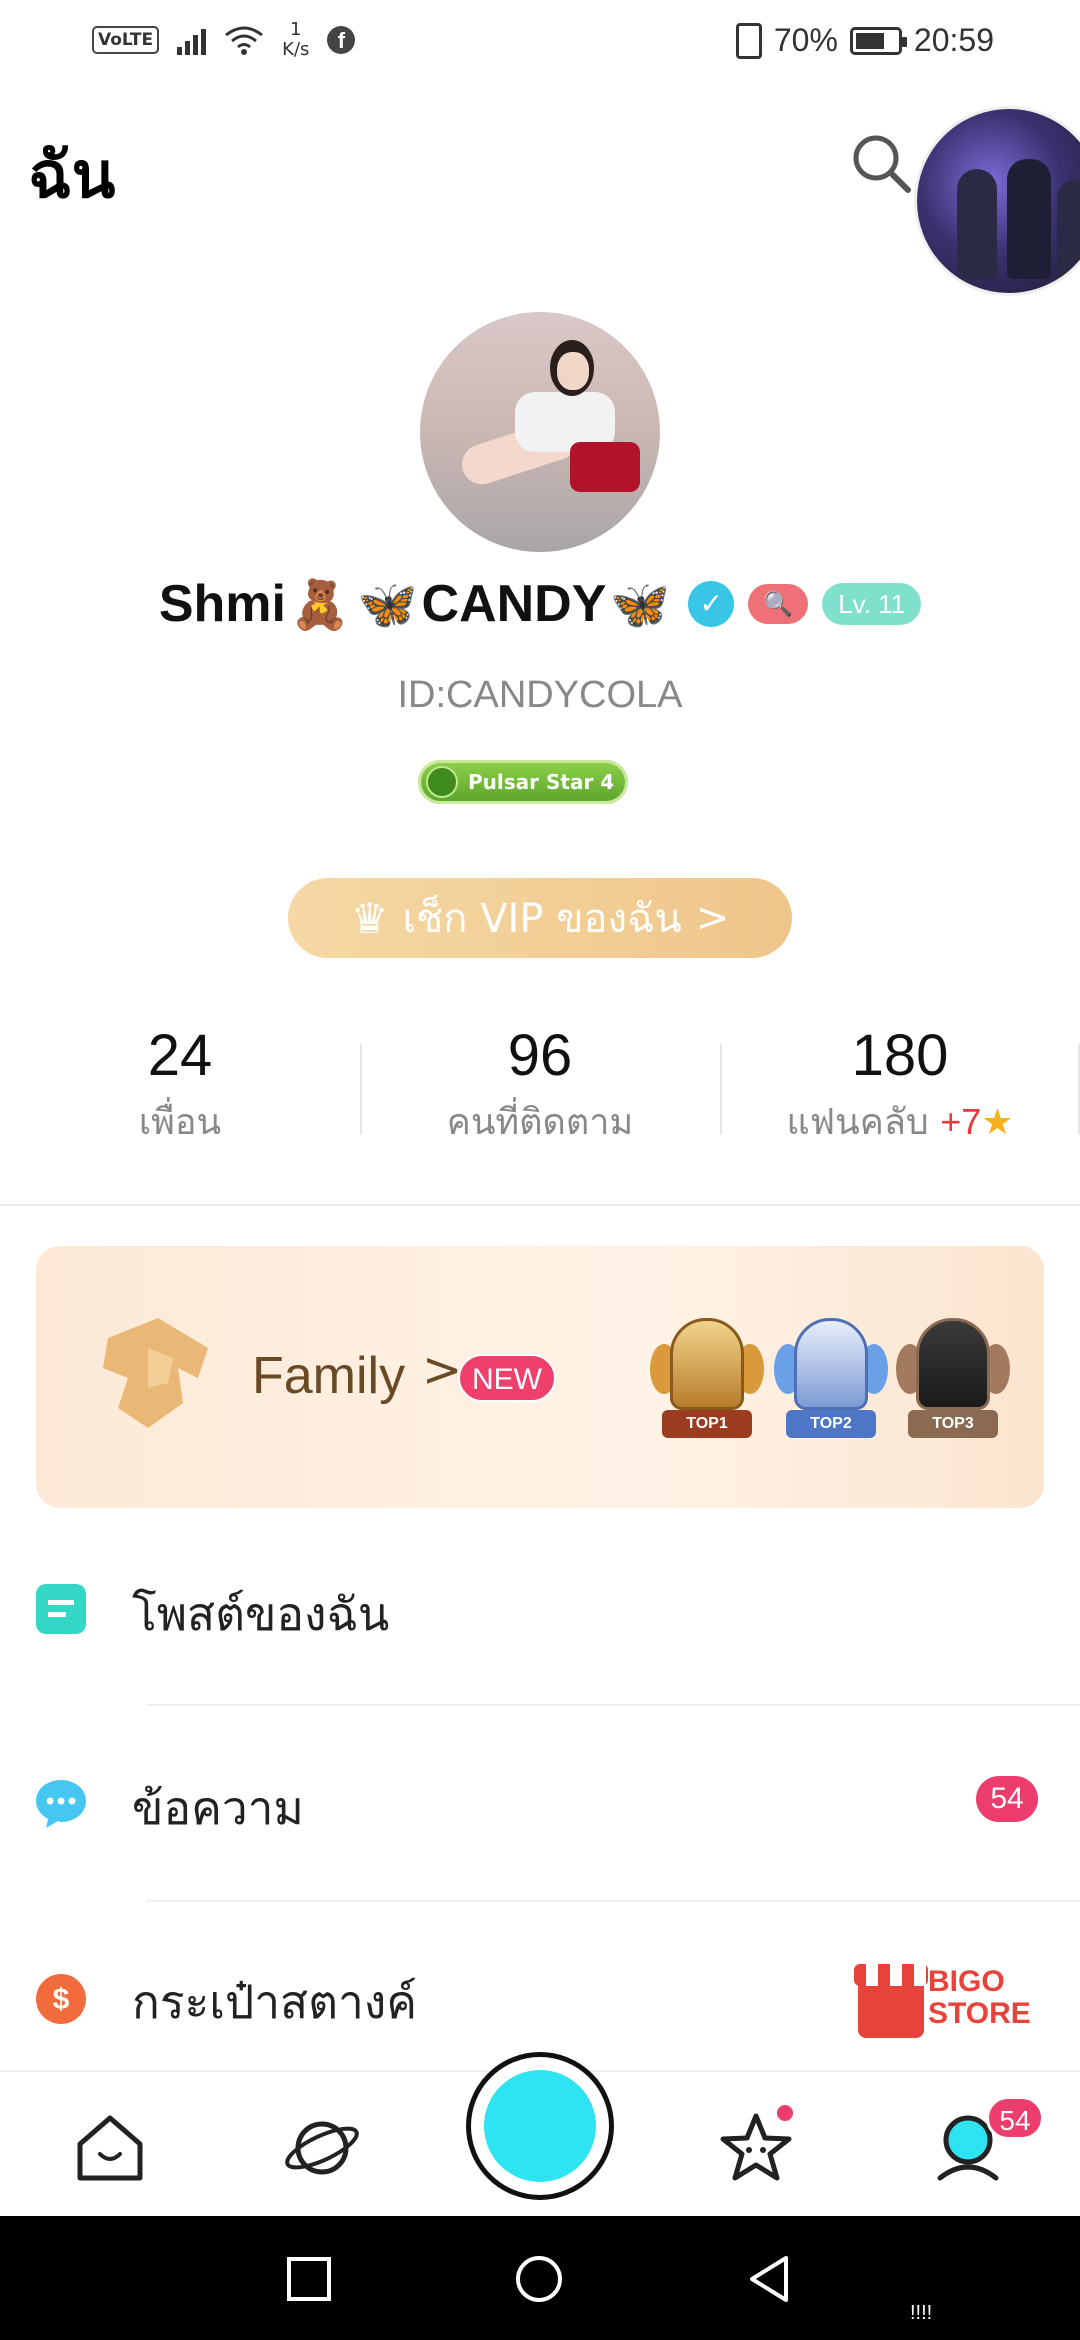 The width and height of the screenshot is (1080, 2340). I want to click on crown-icon: ♛, so click(369, 918).